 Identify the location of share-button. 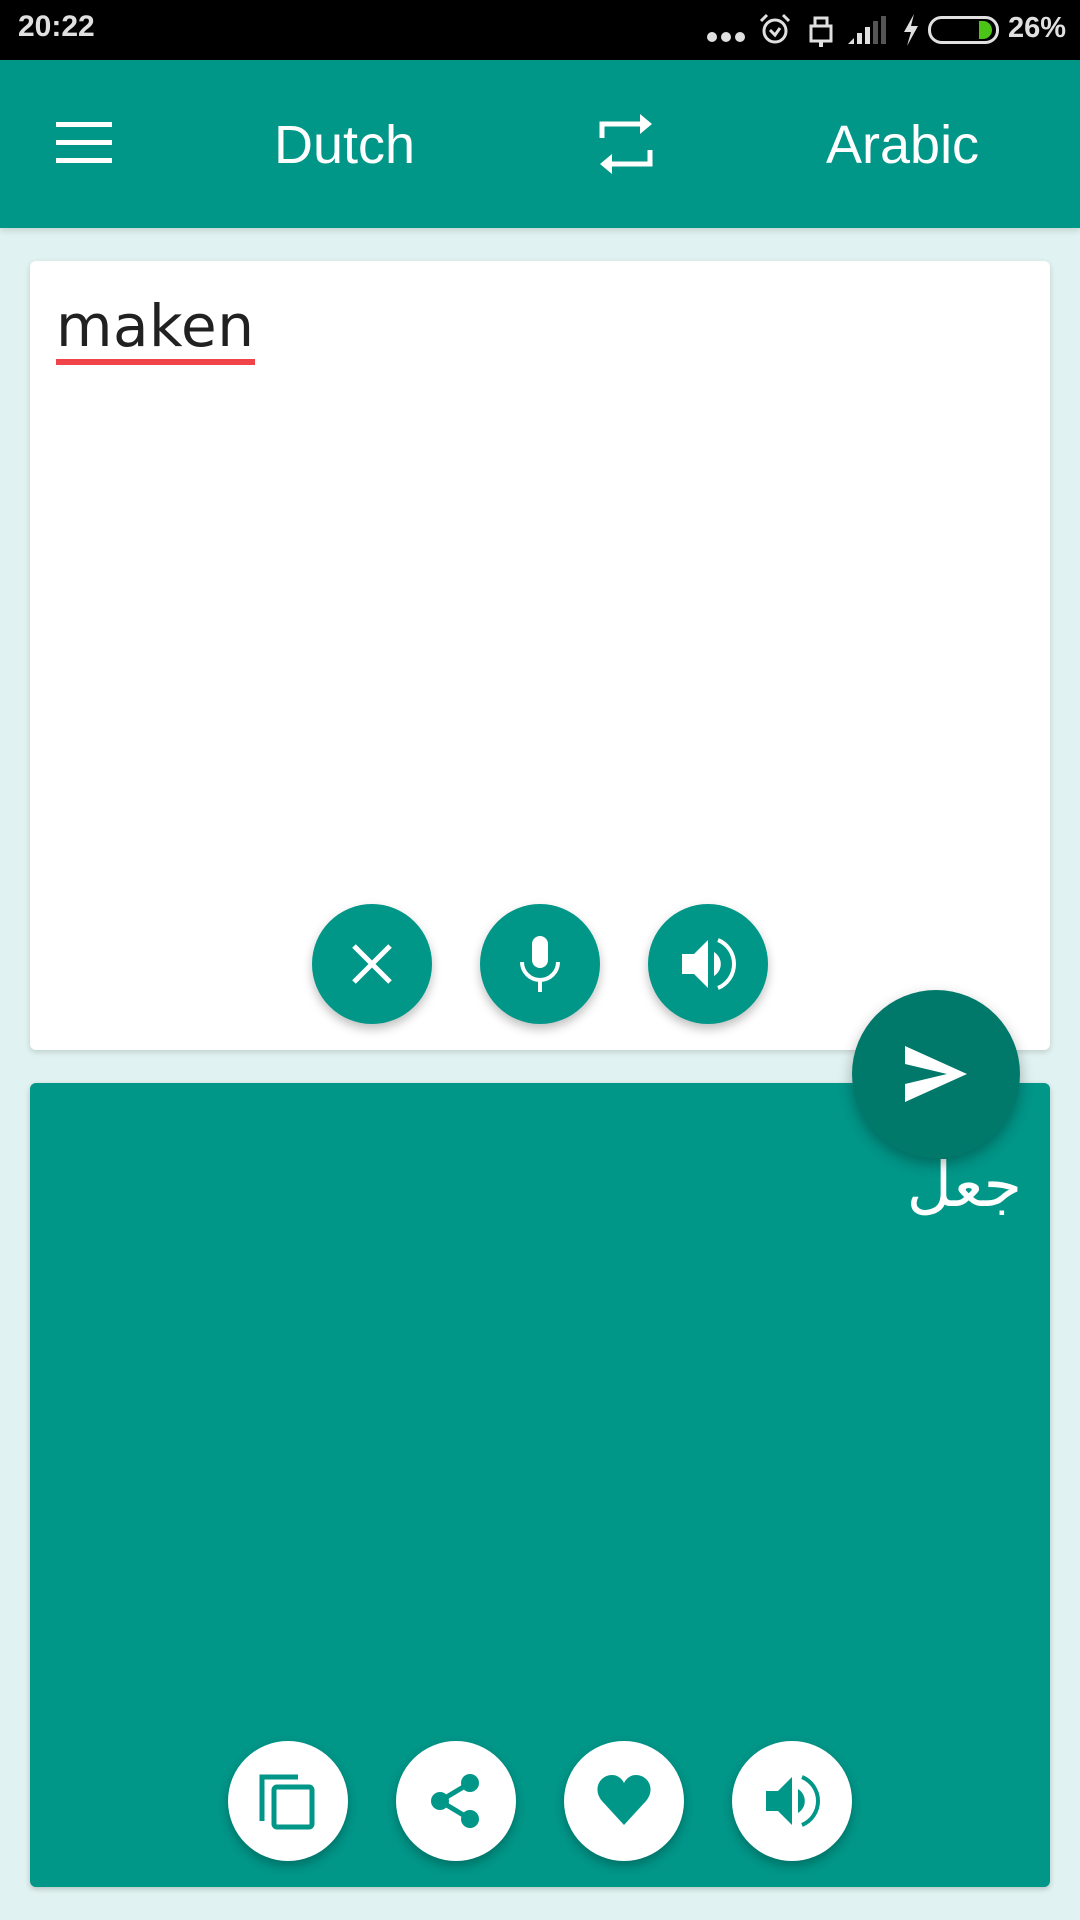
(456, 1801).